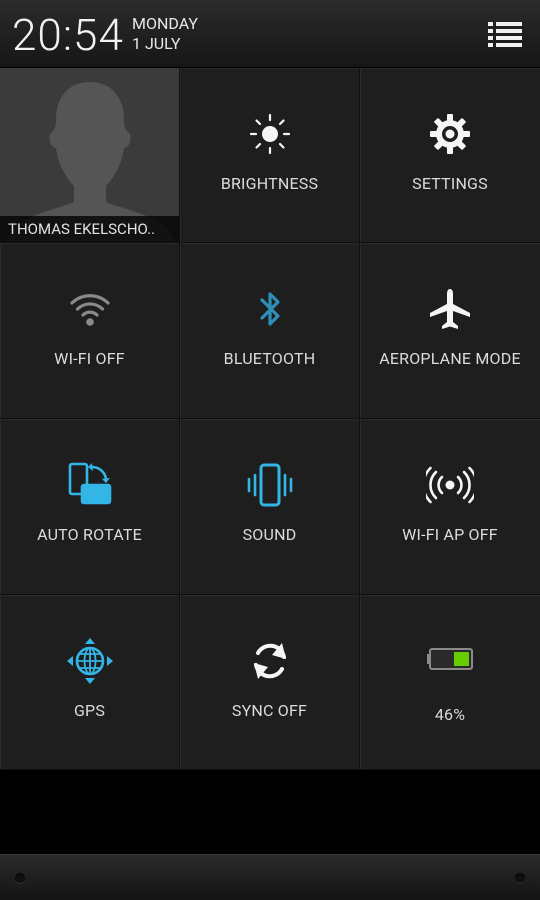  Describe the element at coordinates (270, 331) in the screenshot. I see `bluetooth-toggle: BLUETOOTH` at that location.